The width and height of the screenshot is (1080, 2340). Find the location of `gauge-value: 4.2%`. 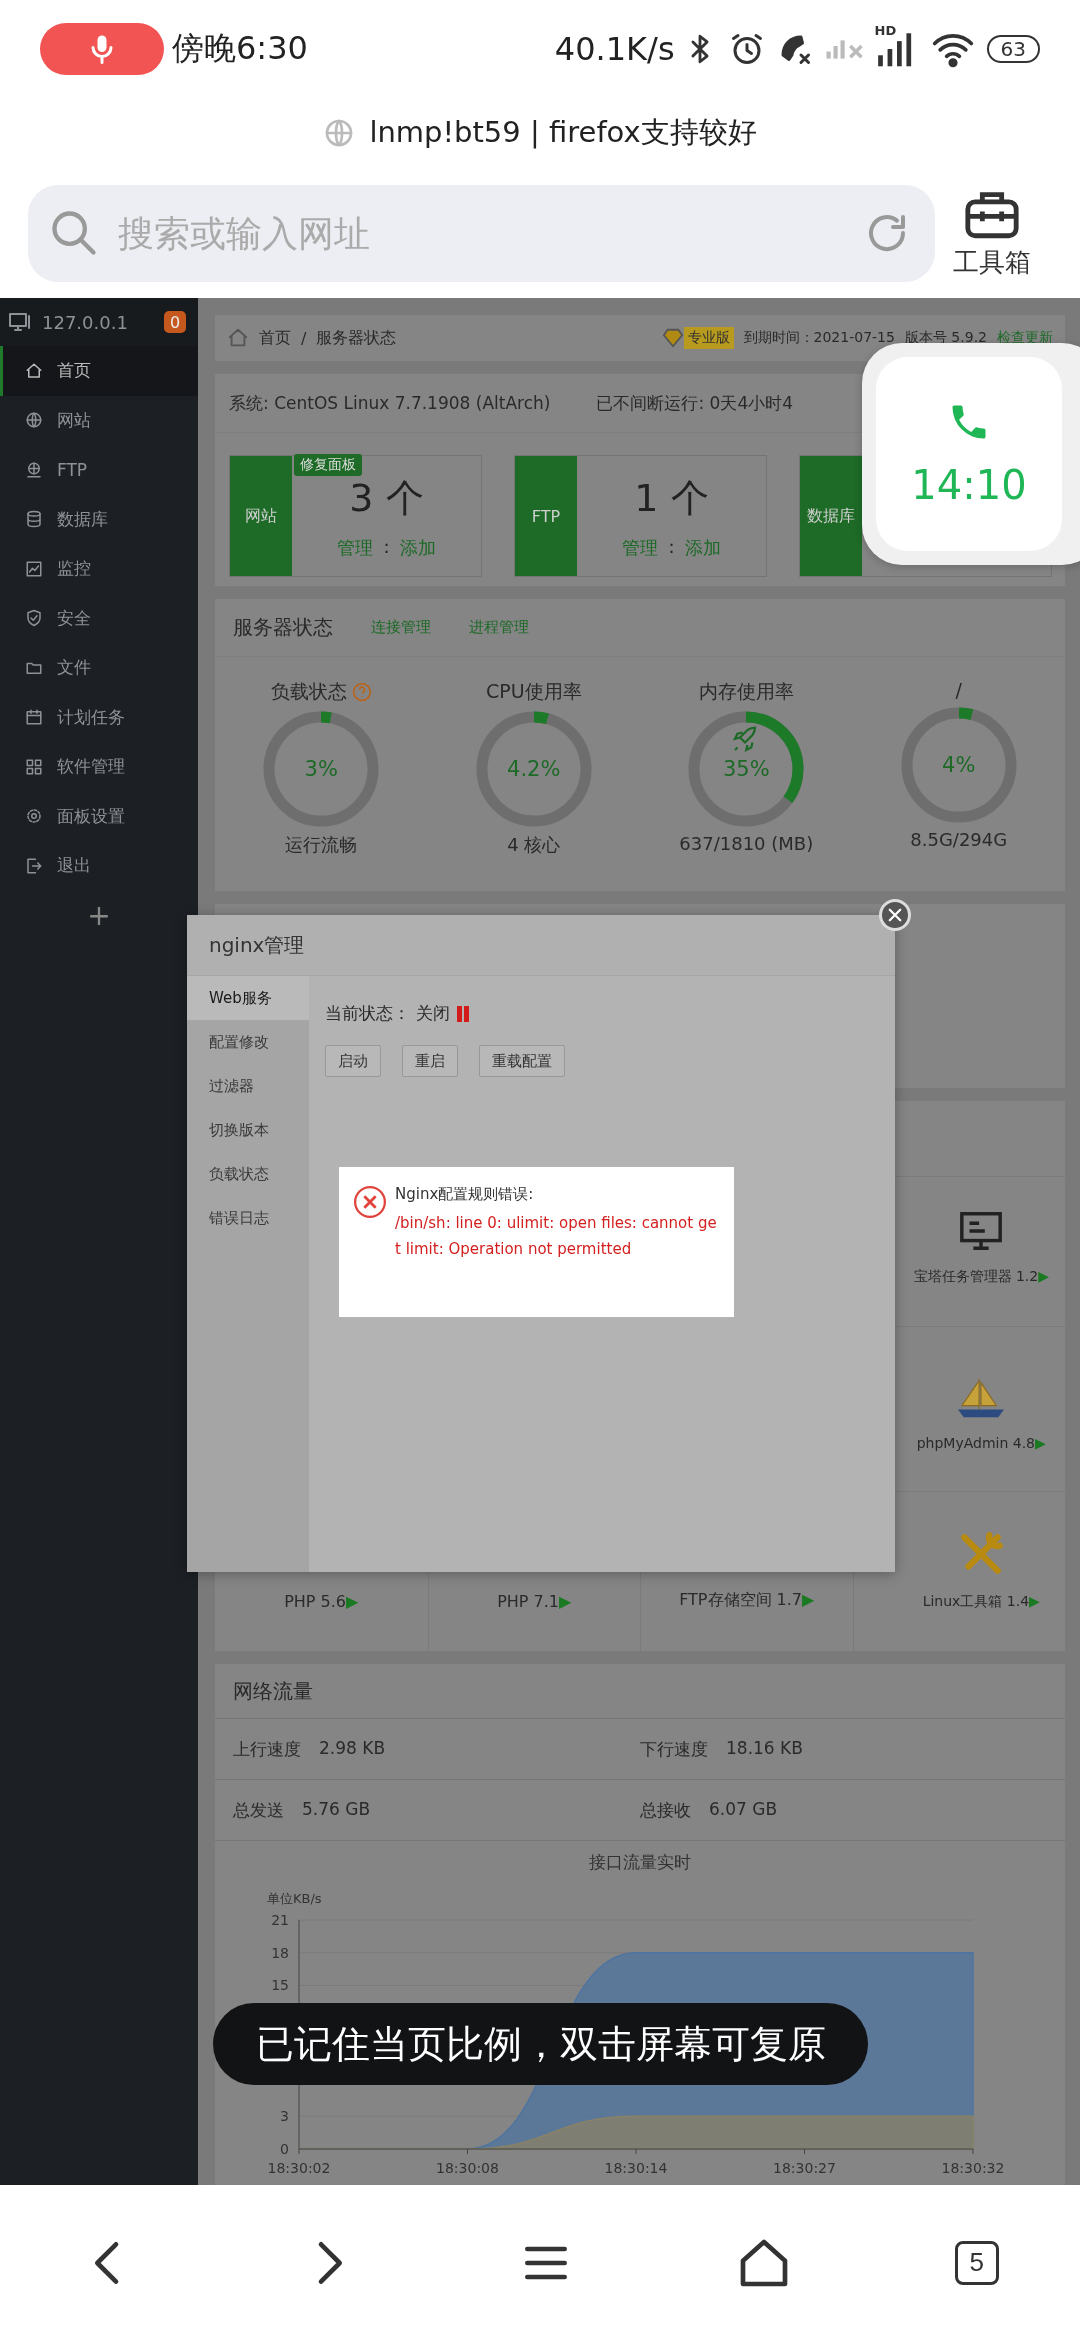

gauge-value: 4.2% is located at coordinates (534, 769).